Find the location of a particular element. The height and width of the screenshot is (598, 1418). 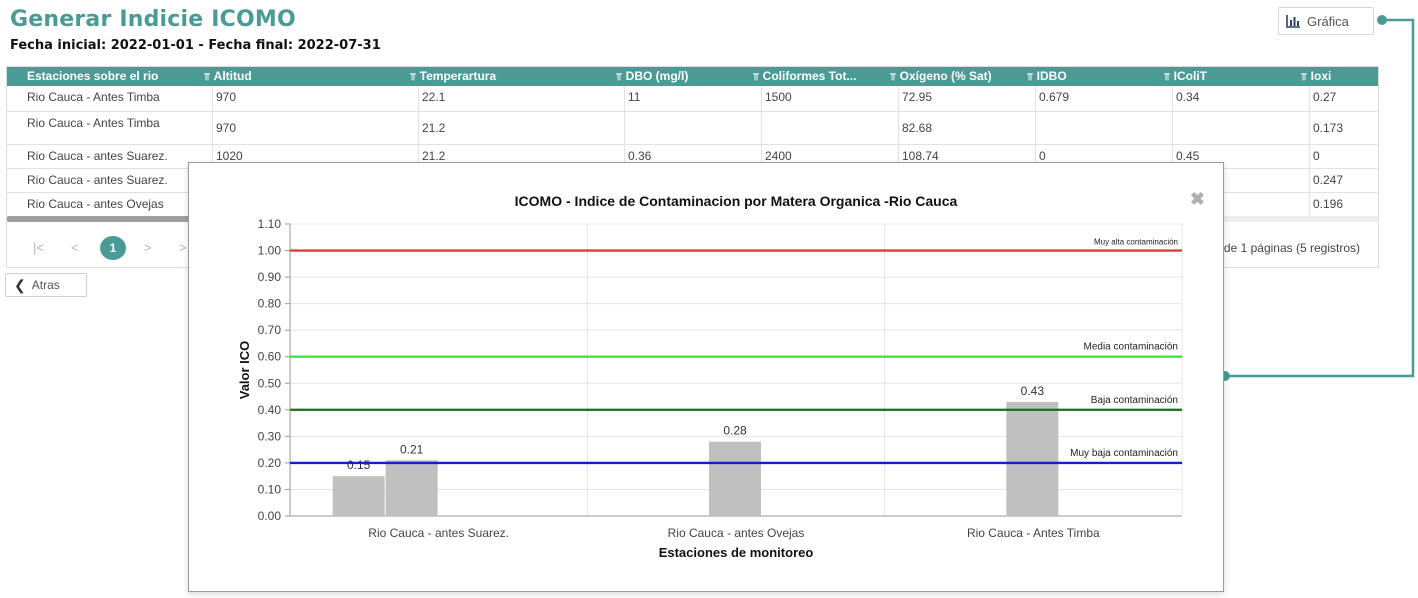

table-cell: 72.95 is located at coordinates (966, 98).